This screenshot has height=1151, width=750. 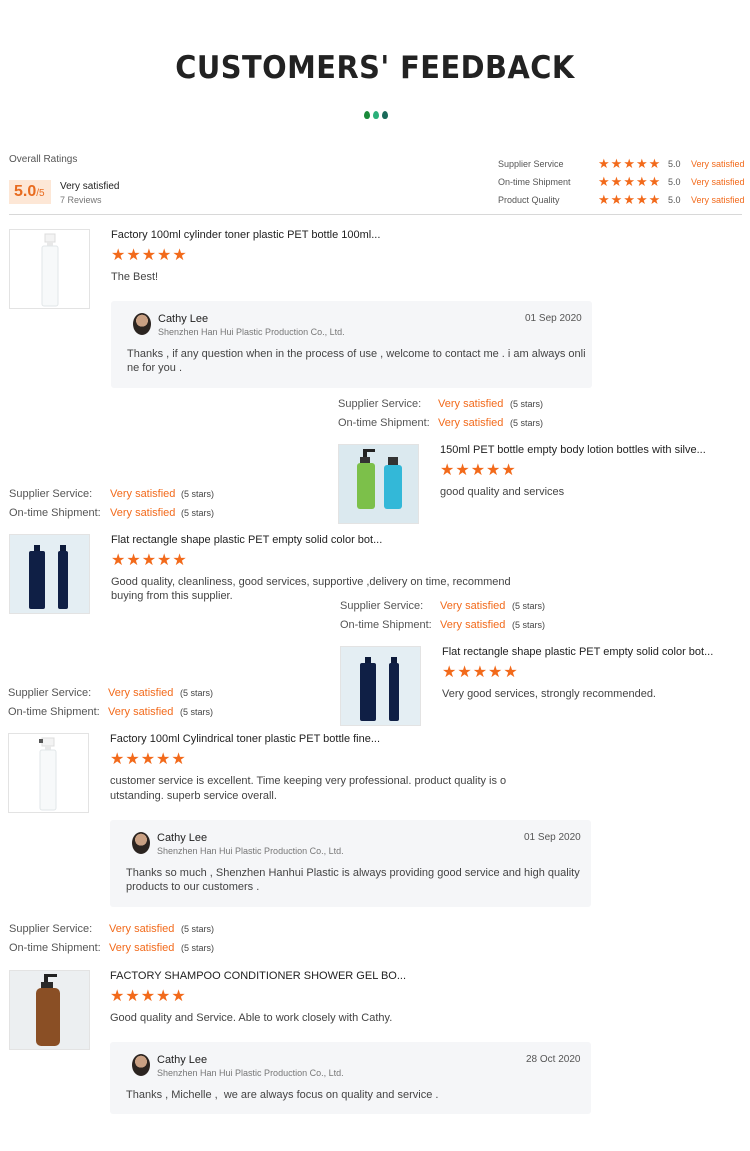 I want to click on shampoo-bottle-icon, so click(x=48, y=1010).